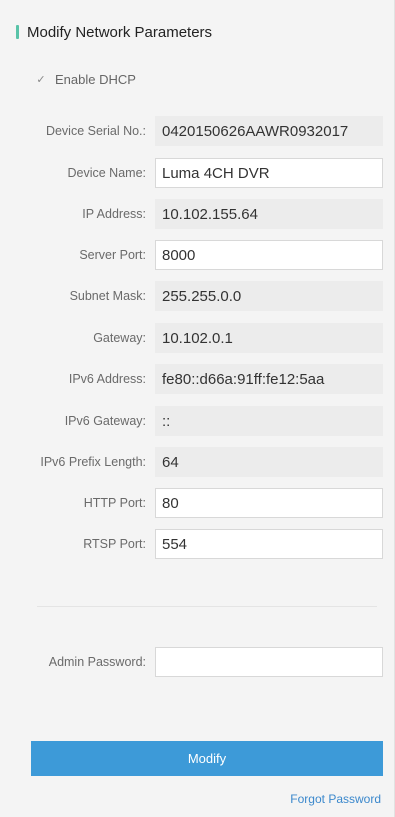 Image resolution: width=395 pixels, height=817 pixels. Describe the element at coordinates (107, 173) in the screenshot. I see `device-name-label: Device Name:` at that location.